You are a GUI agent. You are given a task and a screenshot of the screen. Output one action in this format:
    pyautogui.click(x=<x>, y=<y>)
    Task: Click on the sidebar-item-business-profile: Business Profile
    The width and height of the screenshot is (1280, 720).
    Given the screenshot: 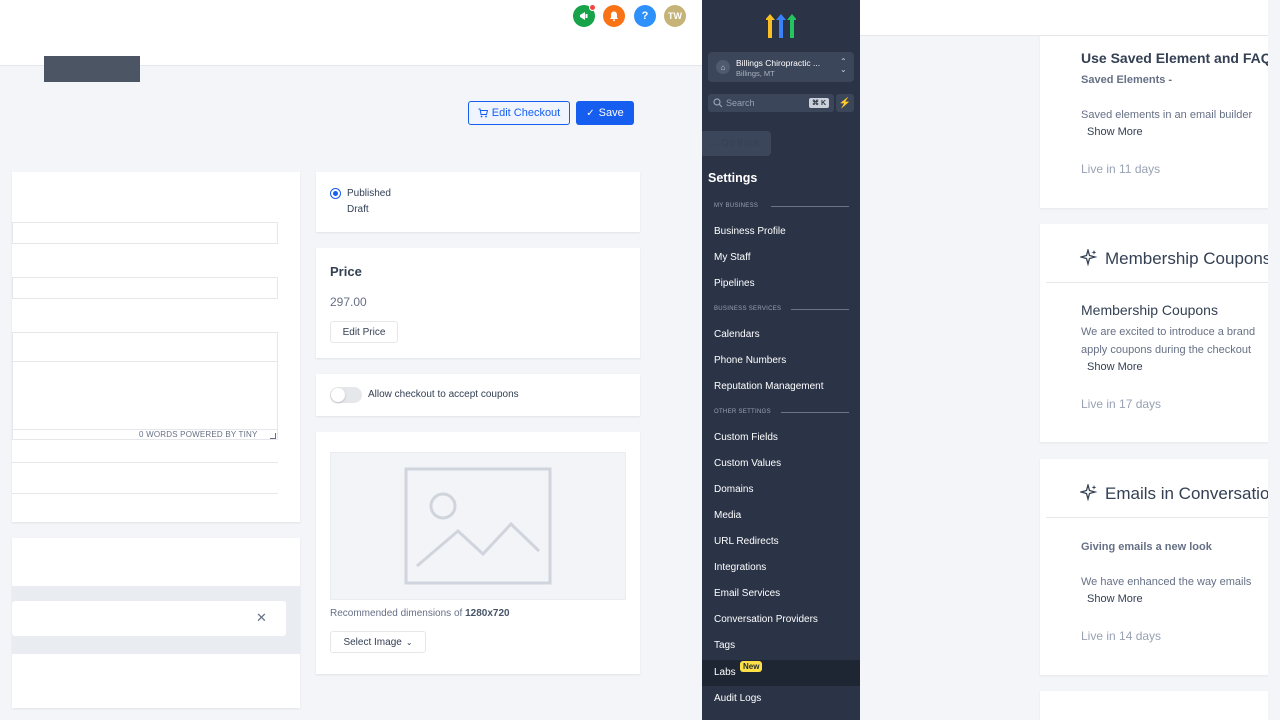 What is the action you would take?
    pyautogui.click(x=750, y=231)
    